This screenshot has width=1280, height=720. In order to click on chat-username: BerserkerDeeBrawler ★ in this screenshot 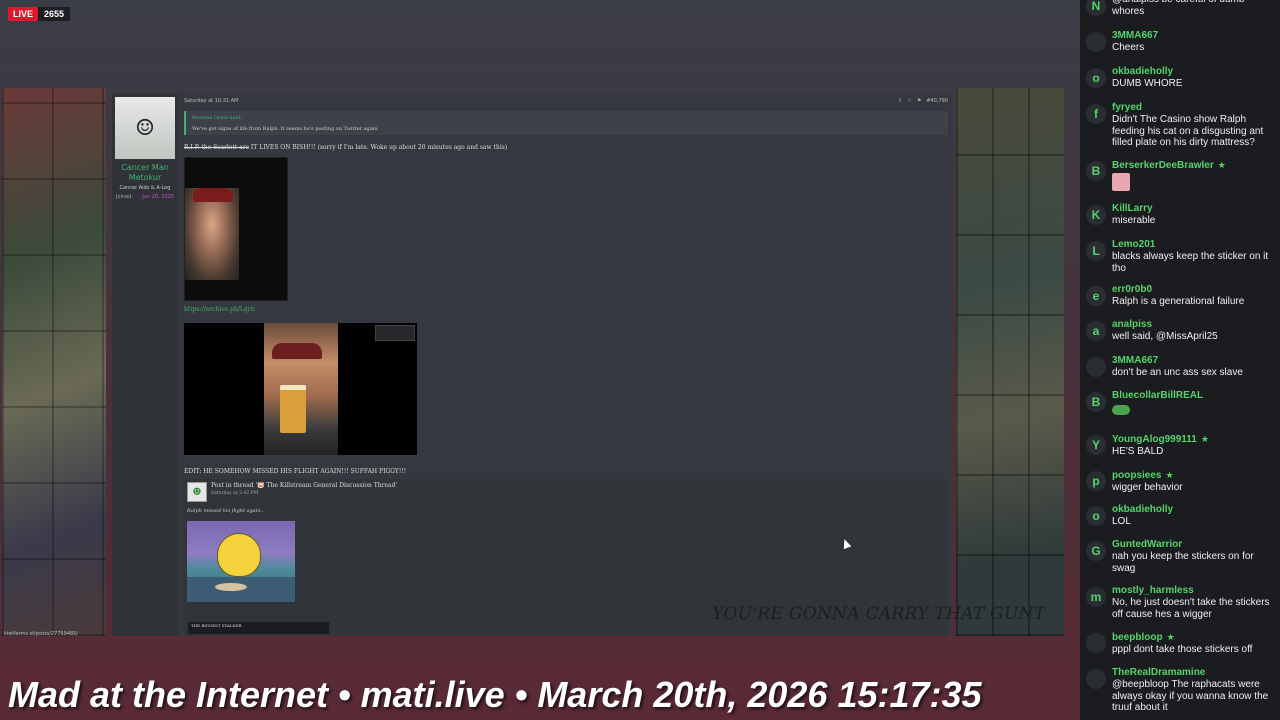, I will do `click(1194, 165)`.